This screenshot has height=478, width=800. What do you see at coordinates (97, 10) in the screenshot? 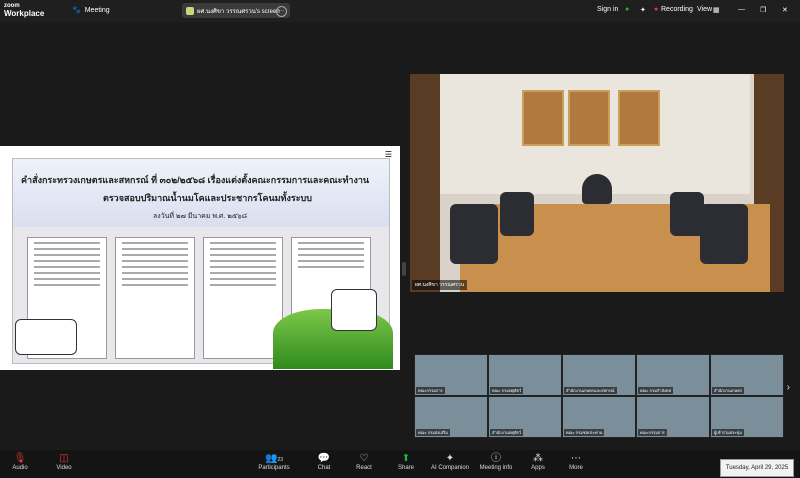
I see `meeting-label: Meeting` at bounding box center [97, 10].